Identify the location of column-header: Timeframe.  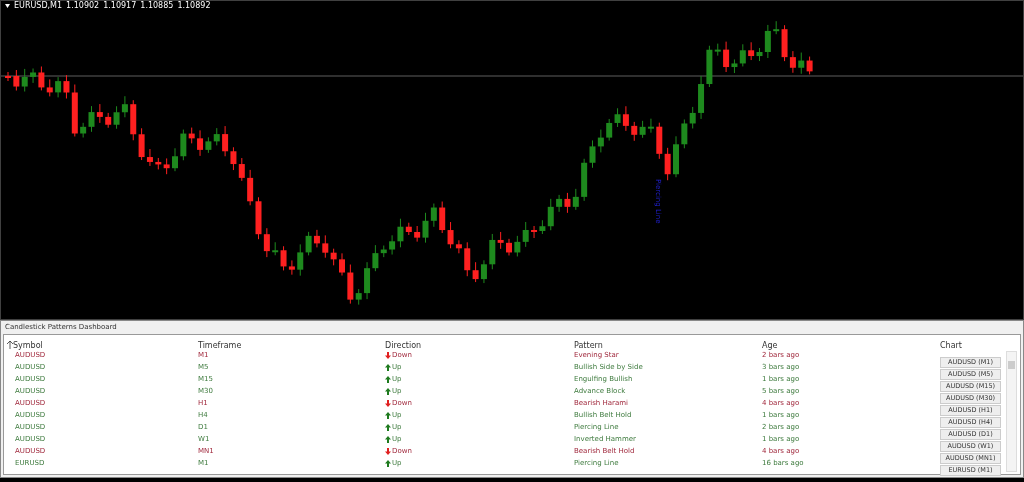
(220, 345).